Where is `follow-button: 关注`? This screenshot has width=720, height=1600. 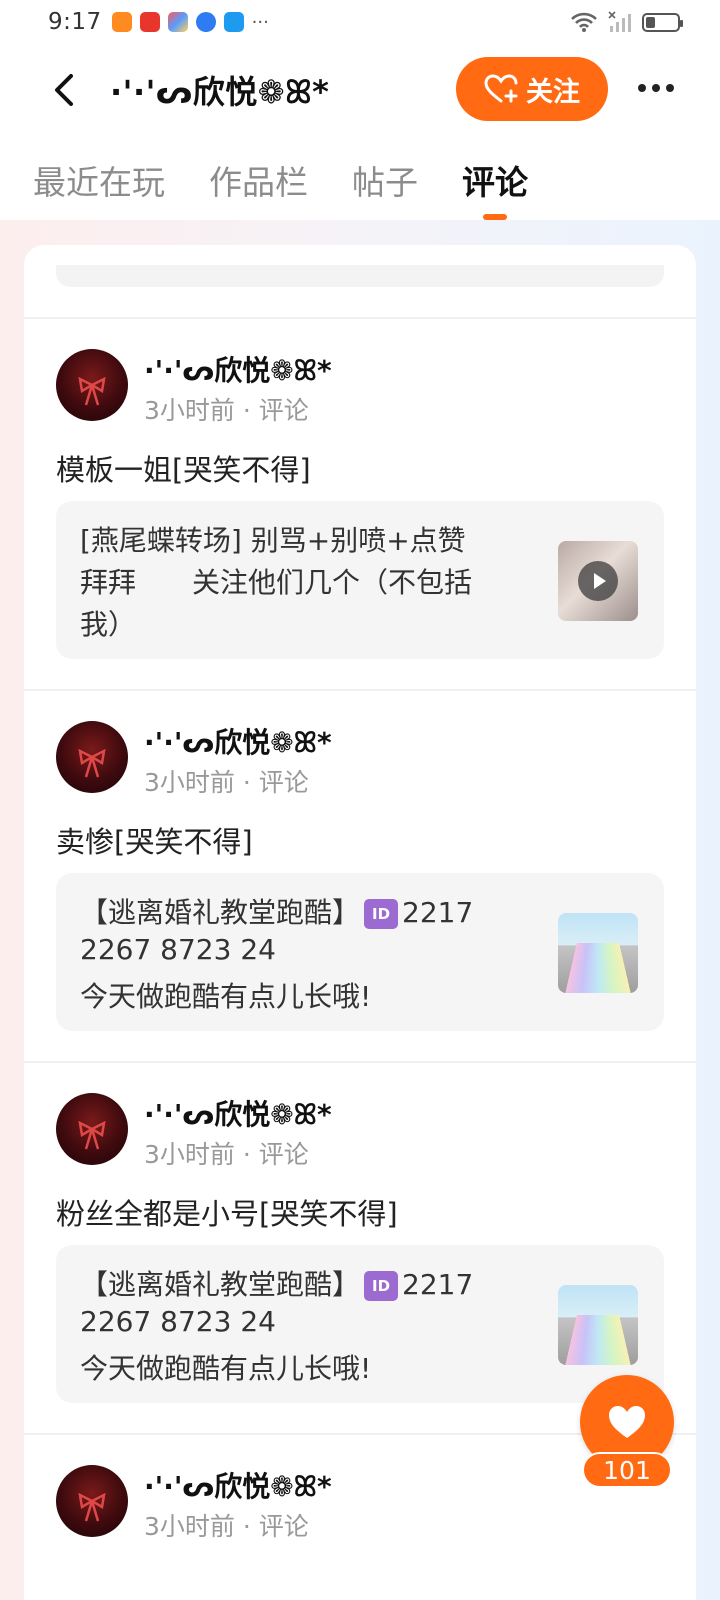
follow-button: 关注 is located at coordinates (532, 89).